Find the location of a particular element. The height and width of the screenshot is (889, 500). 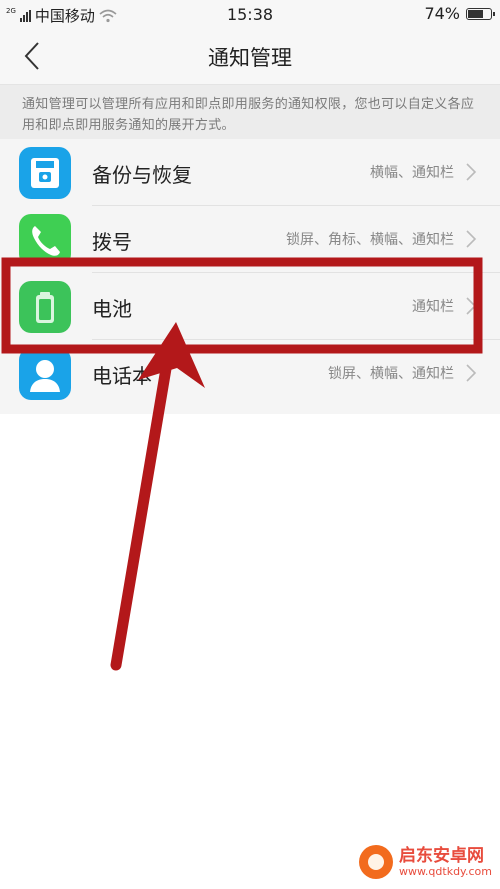

app-row-dialer: 拨号 锁屏、角标、横幅、通知栏 is located at coordinates (250, 239).